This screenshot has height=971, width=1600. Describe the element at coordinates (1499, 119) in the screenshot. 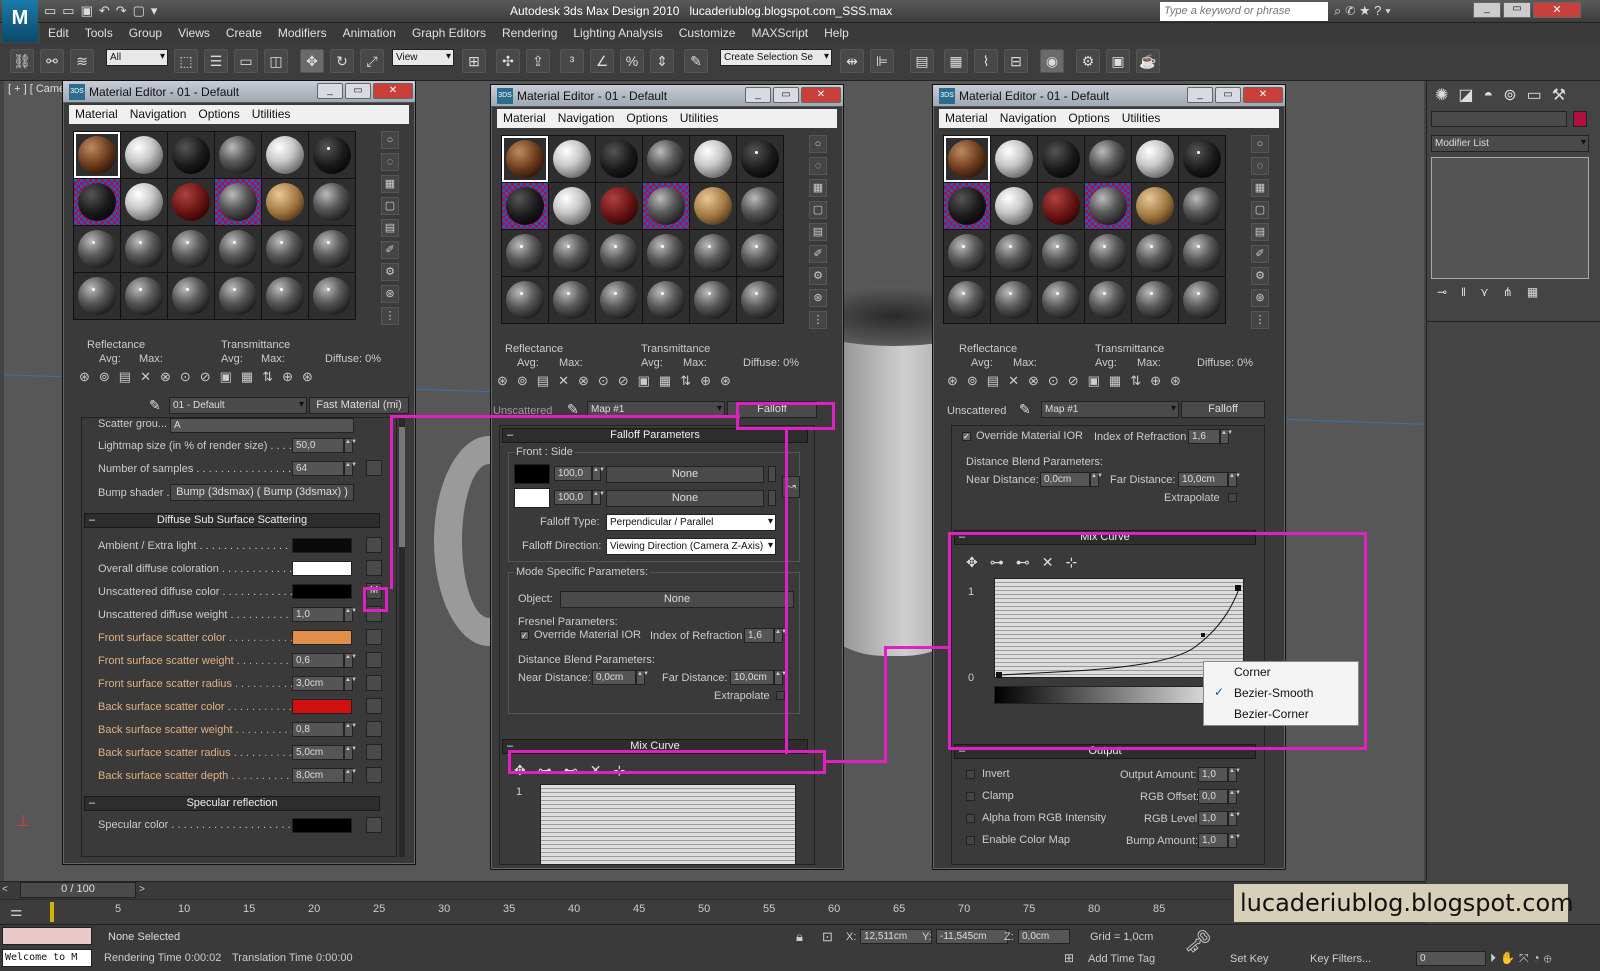

I see `object-name-field` at that location.